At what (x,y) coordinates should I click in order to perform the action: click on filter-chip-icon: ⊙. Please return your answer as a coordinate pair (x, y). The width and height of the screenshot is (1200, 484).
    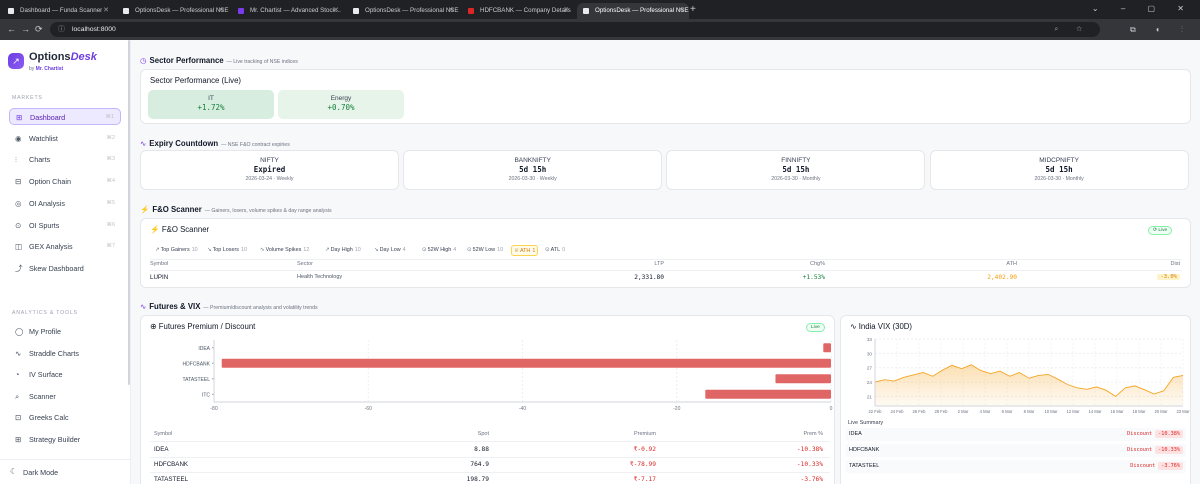
    Looking at the image, I should click on (469, 250).